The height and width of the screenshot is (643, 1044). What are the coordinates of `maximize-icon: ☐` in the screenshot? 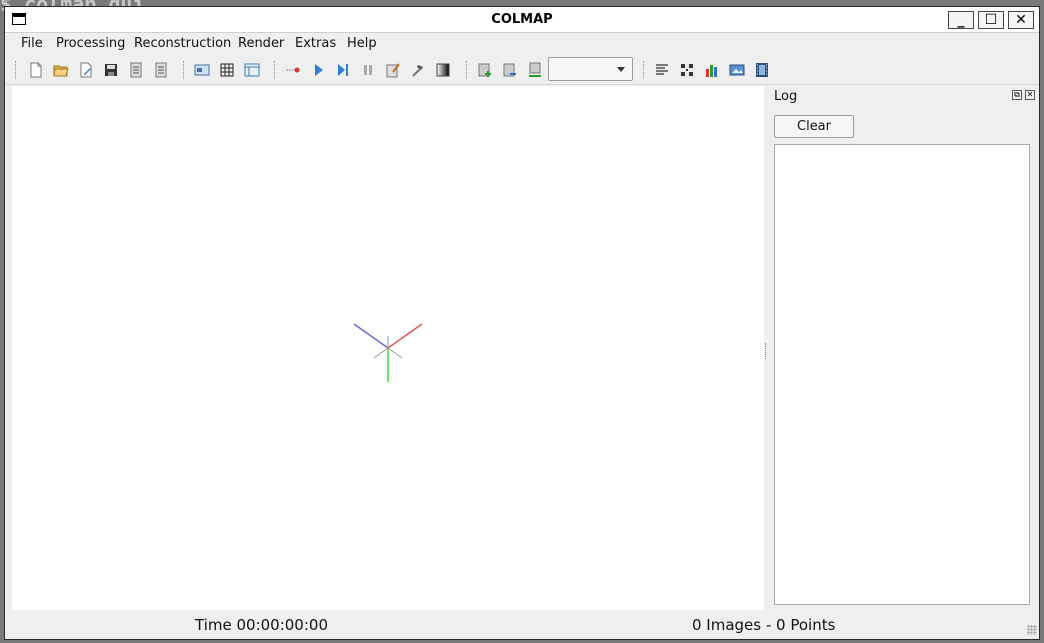 It's located at (991, 20).